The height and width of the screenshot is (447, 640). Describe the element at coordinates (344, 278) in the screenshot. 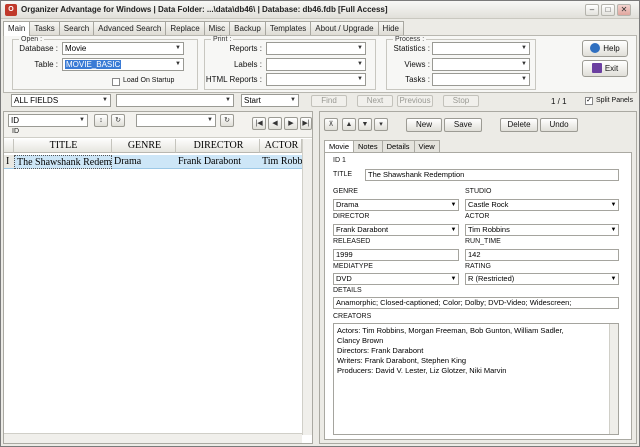

I see `mediatype-value: DVD` at that location.